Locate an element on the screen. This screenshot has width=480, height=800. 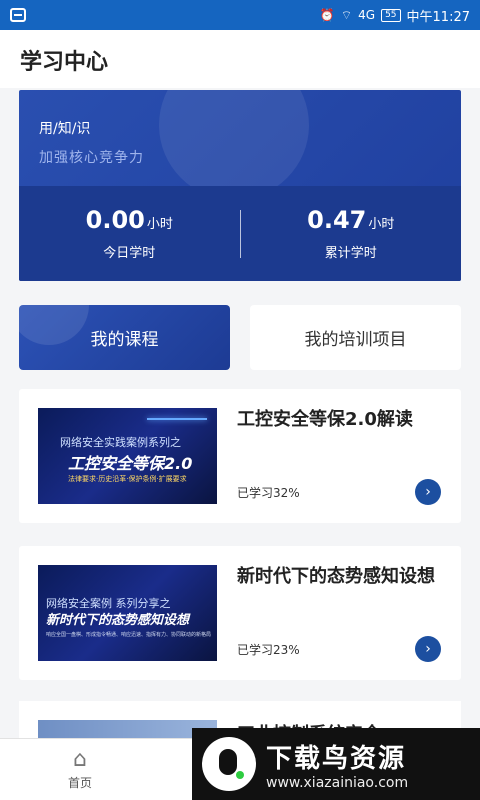
banner-topline: 用/知/识 is located at coordinates (65, 129).